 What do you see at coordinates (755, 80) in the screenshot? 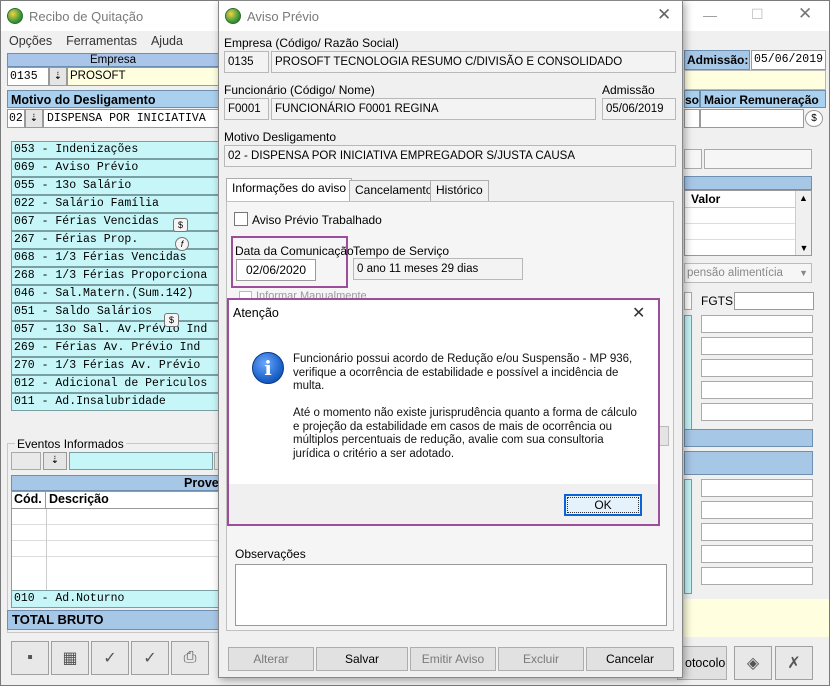
I see `admissao-extra-field` at bounding box center [755, 80].